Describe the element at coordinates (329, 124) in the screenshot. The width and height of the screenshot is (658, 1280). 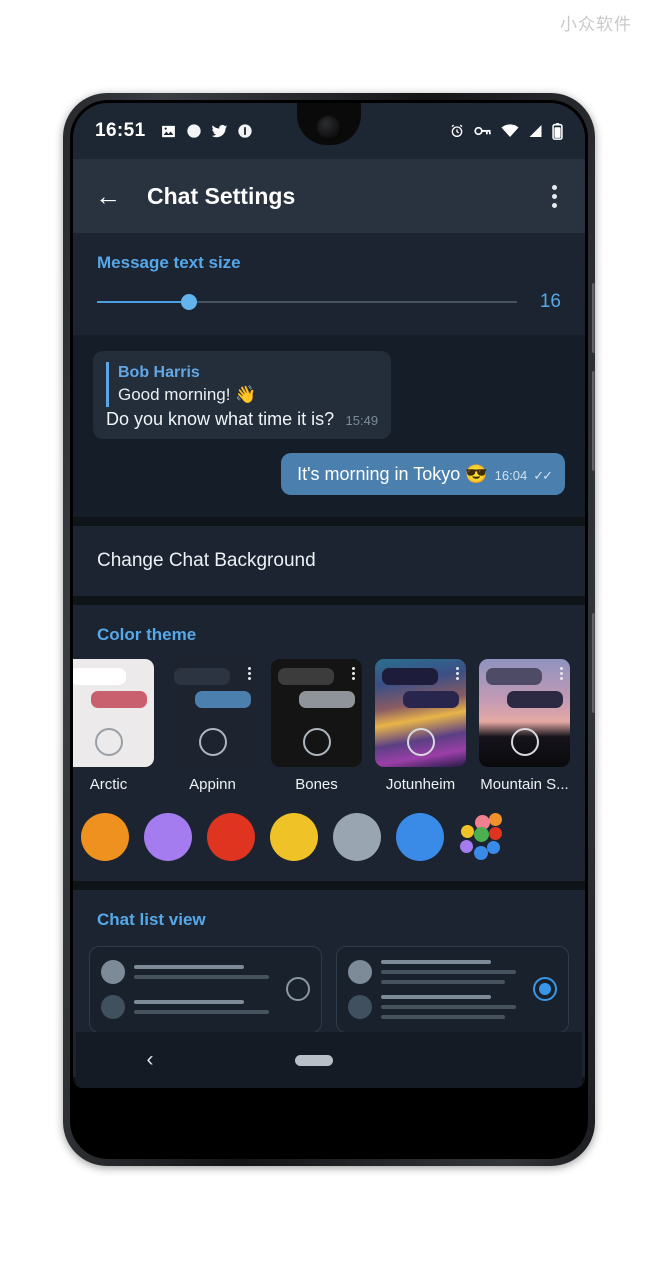
I see `camera-notch` at that location.